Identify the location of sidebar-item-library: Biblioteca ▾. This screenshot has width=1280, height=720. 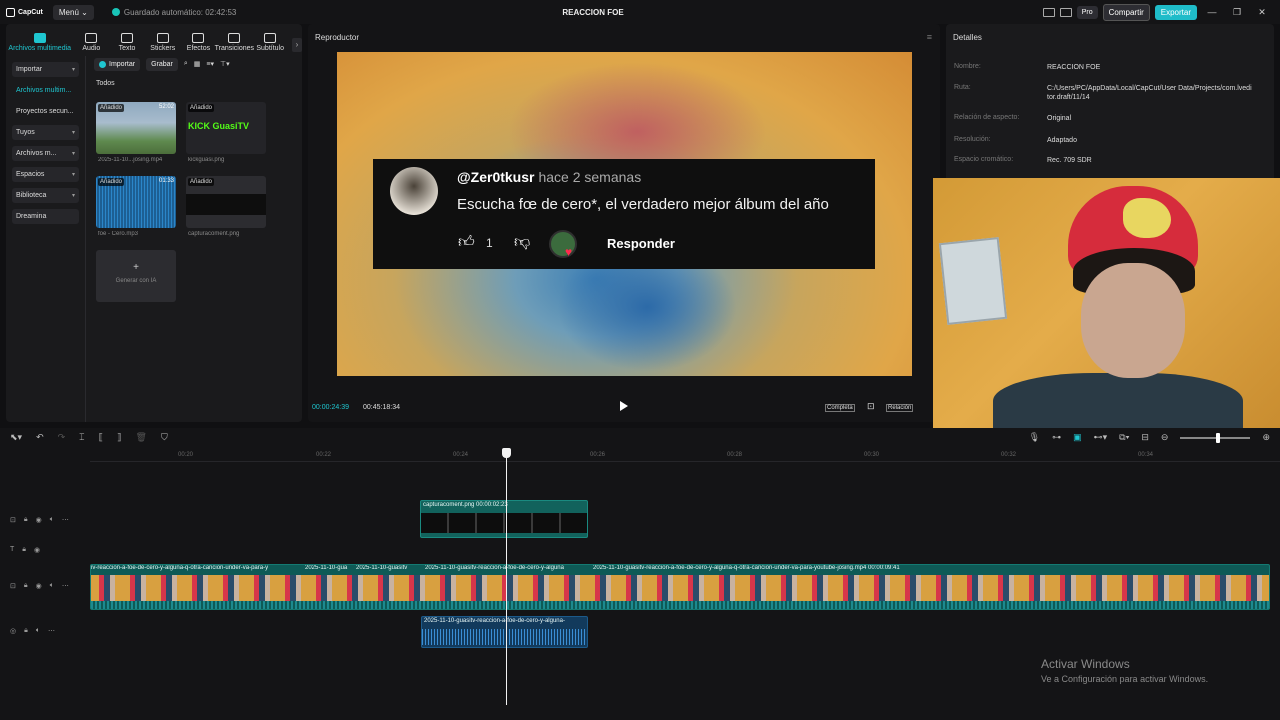
(45, 195).